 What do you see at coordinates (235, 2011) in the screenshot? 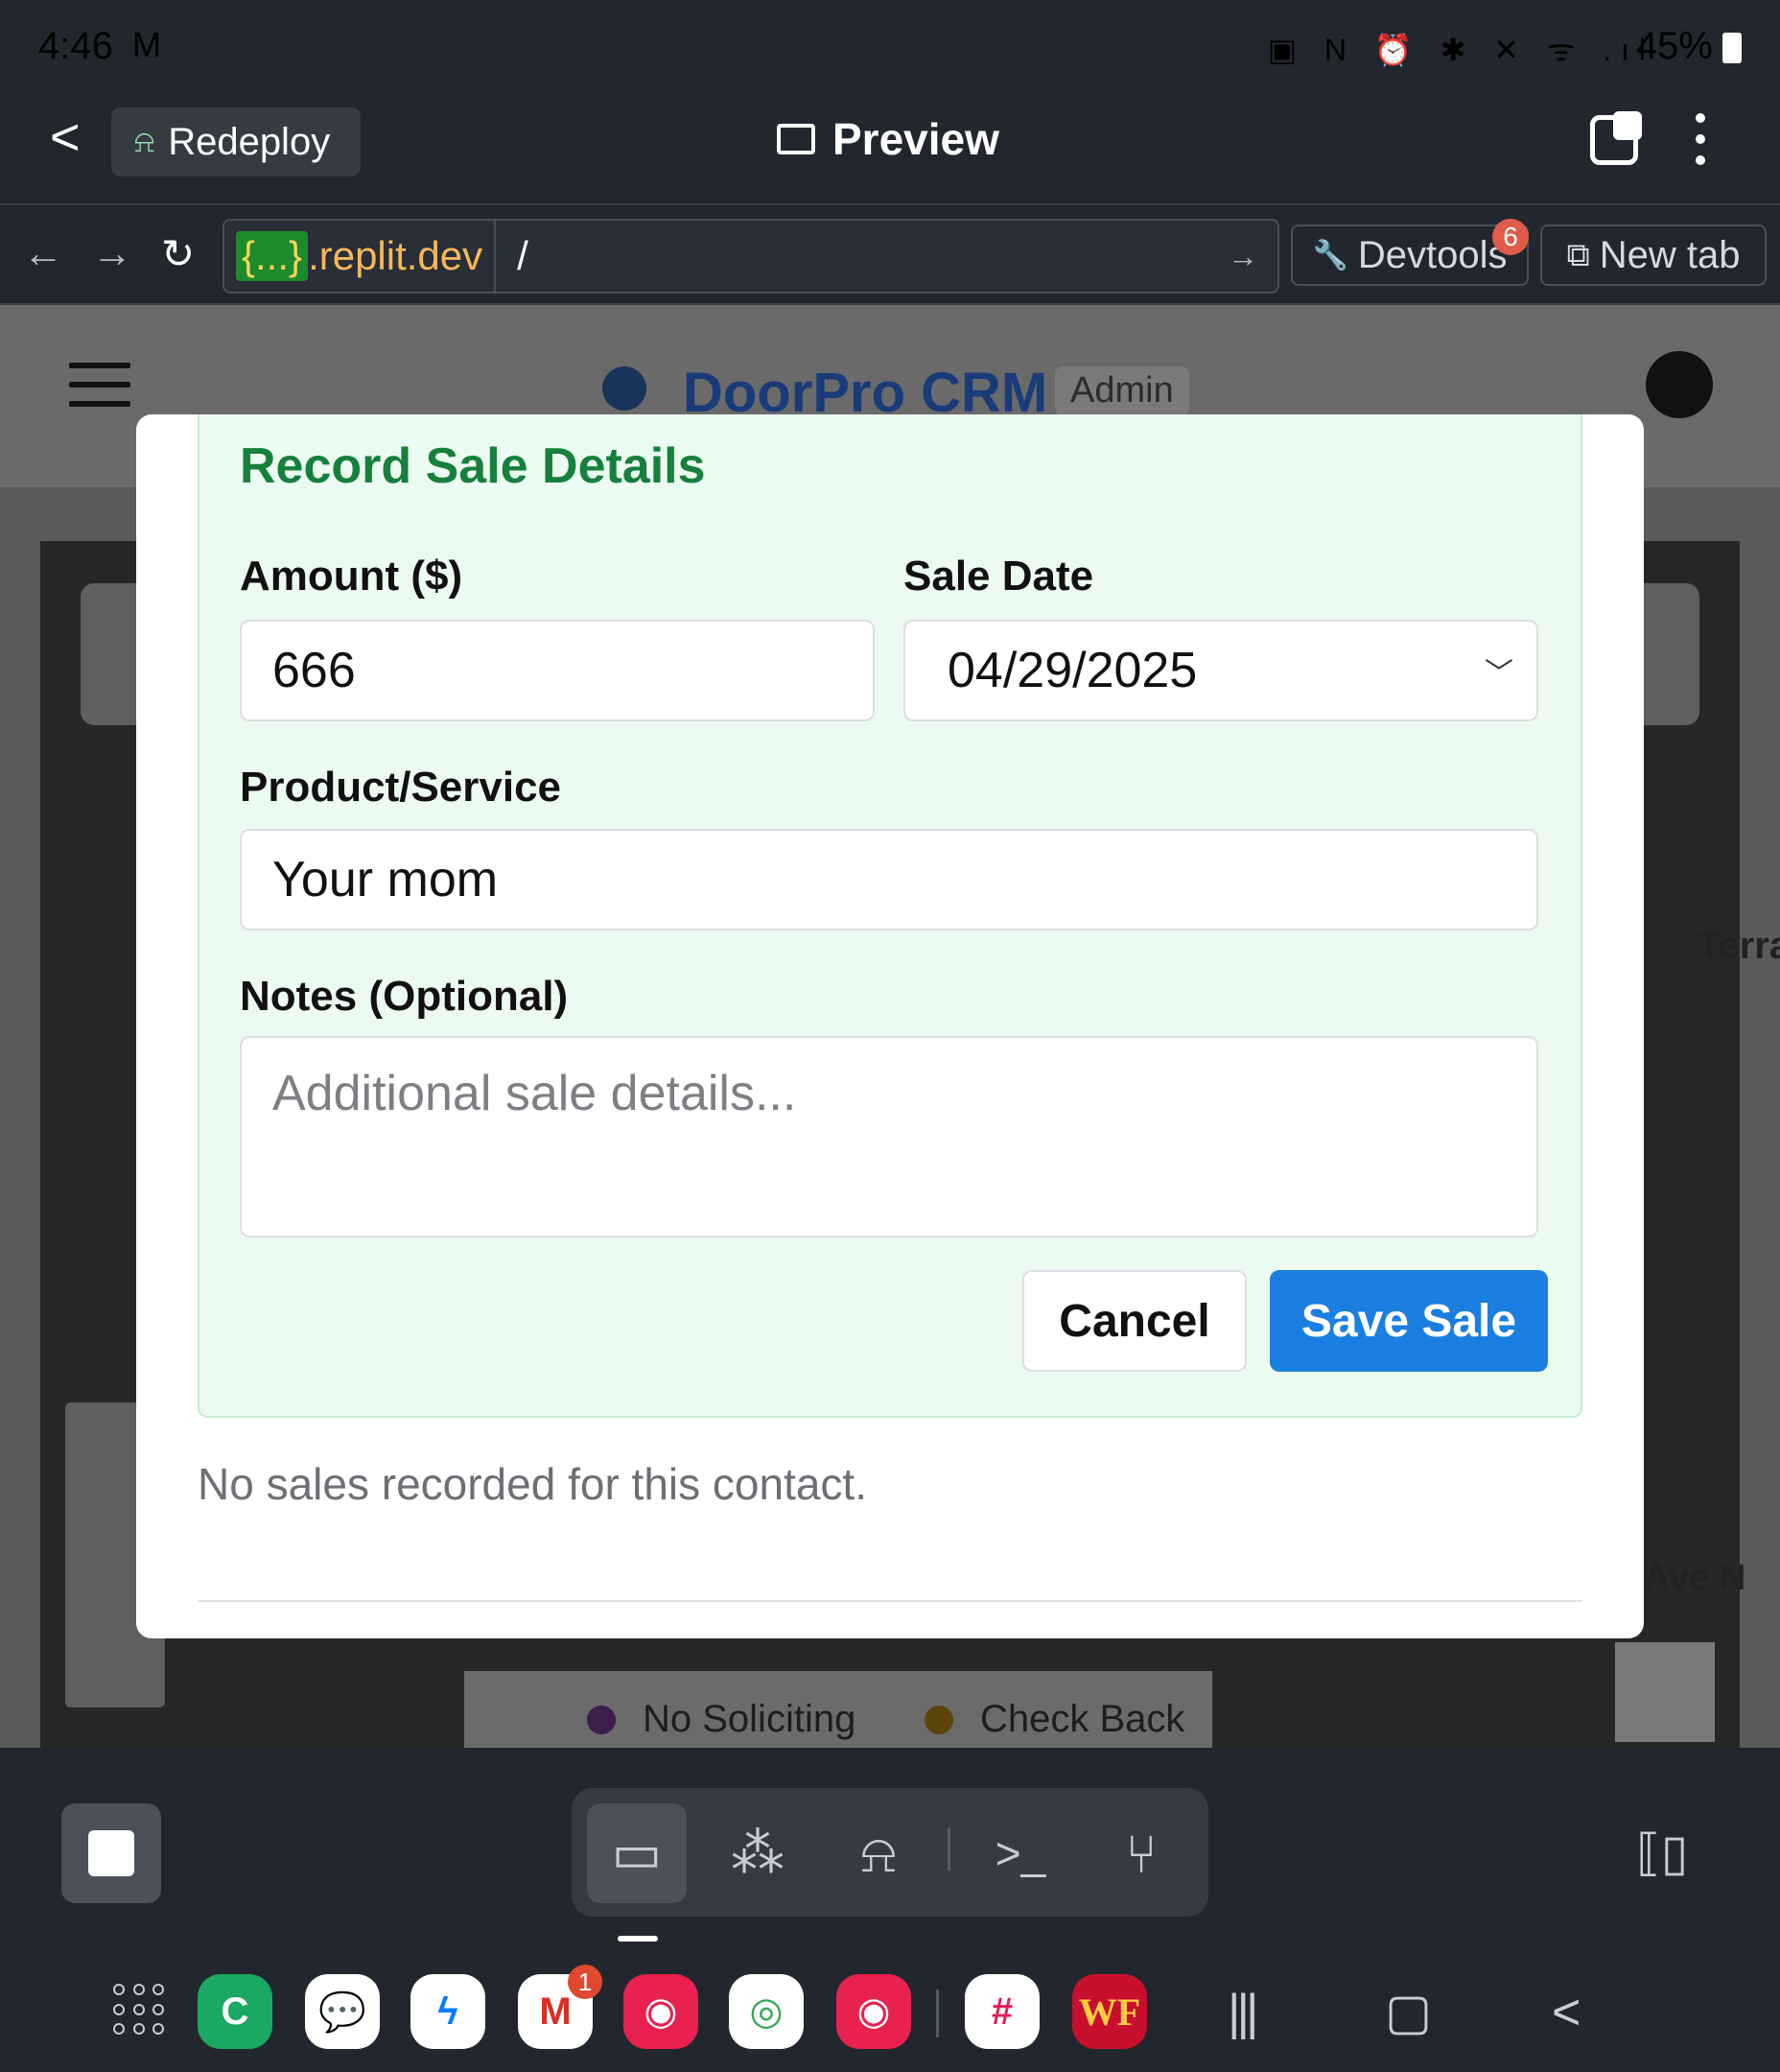
I see `phone-app-icon: C` at bounding box center [235, 2011].